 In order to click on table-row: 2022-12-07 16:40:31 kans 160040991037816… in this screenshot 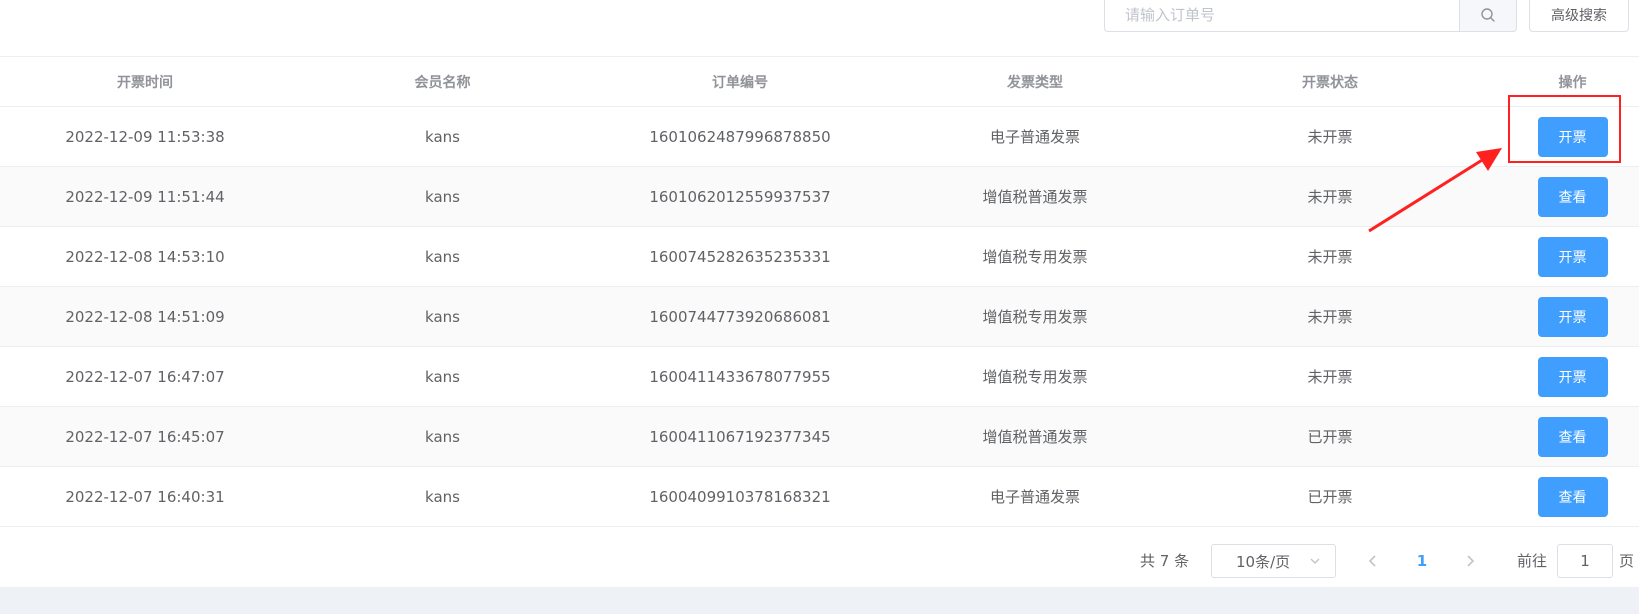, I will do `click(819, 497)`.